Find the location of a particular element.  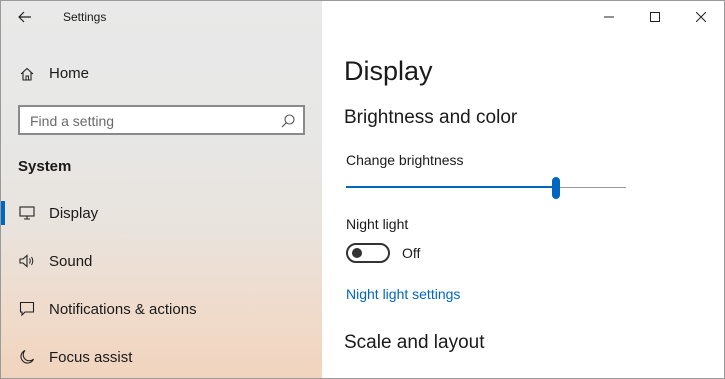

close-icon is located at coordinates (701, 17).